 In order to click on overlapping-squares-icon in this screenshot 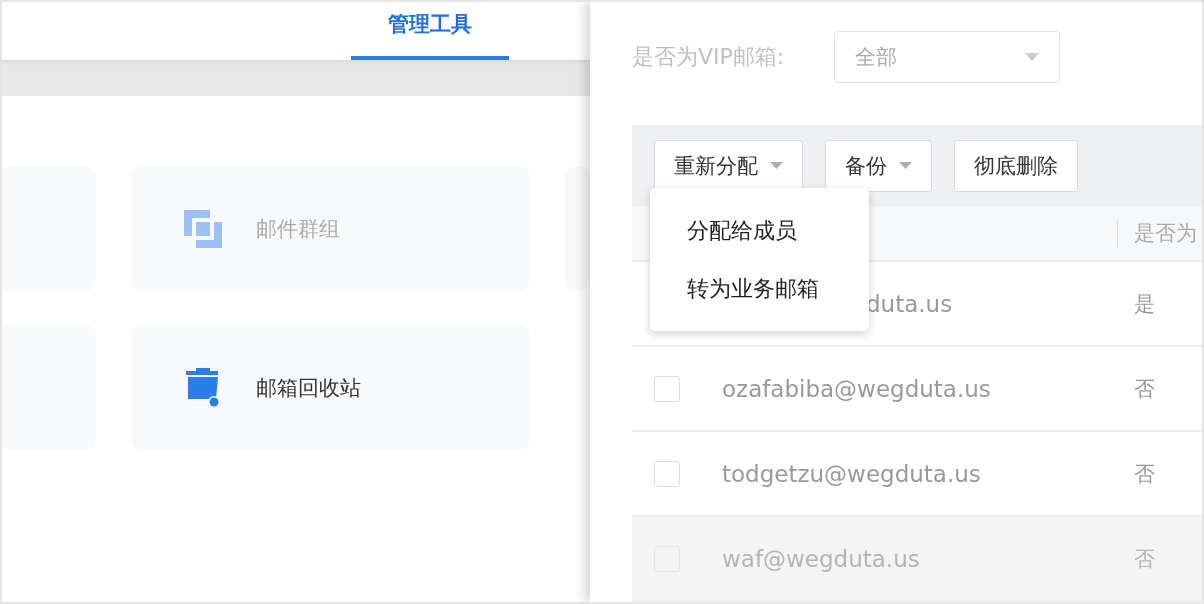, I will do `click(203, 228)`.